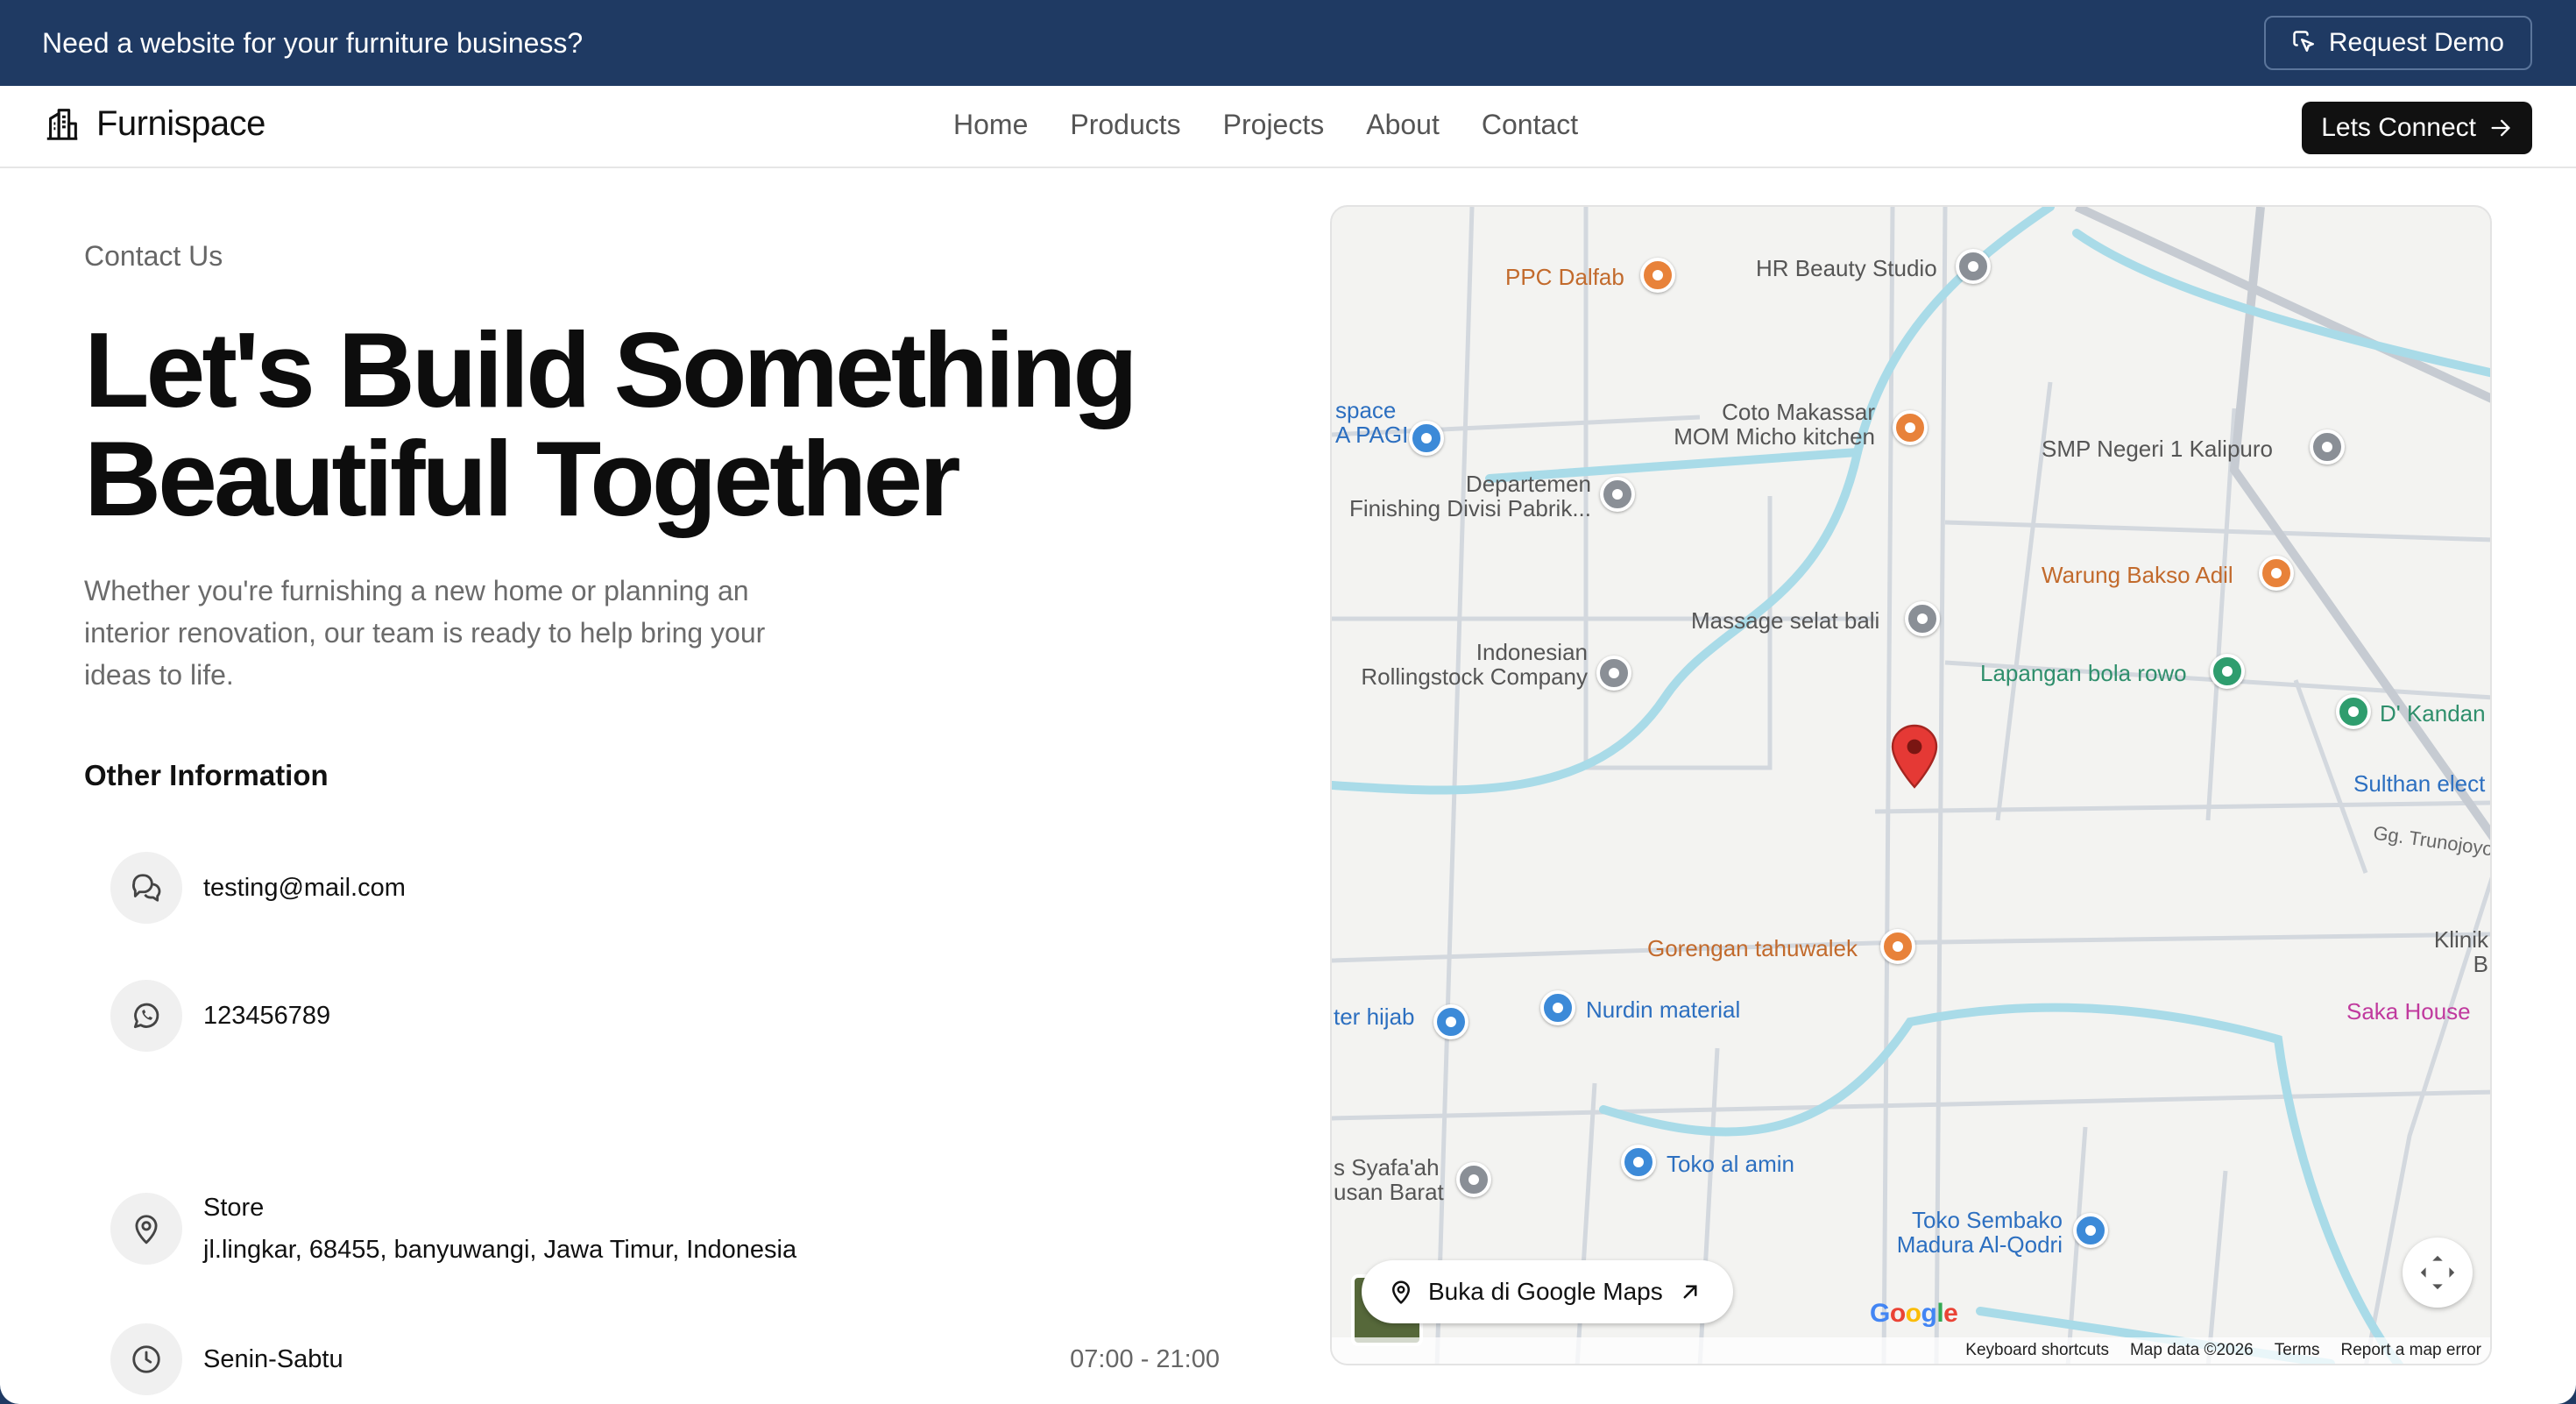 This screenshot has height=1404, width=2576. I want to click on google-logo: Google, so click(1914, 1313).